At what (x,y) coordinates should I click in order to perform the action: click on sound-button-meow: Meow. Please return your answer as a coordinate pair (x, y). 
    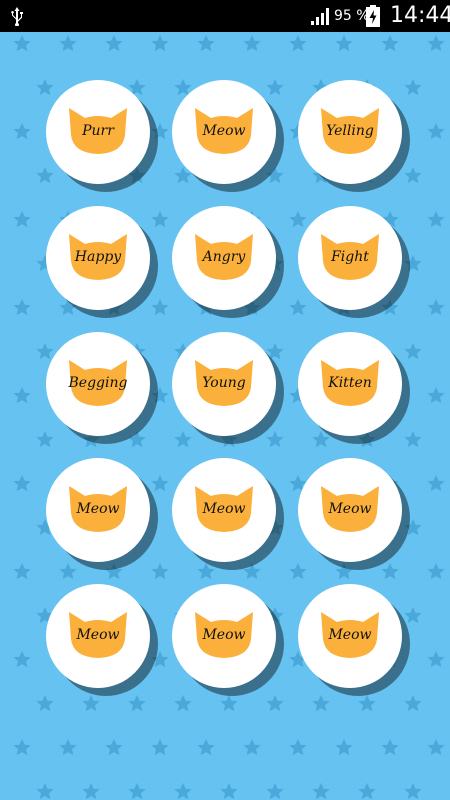
    Looking at the image, I should click on (224, 132).